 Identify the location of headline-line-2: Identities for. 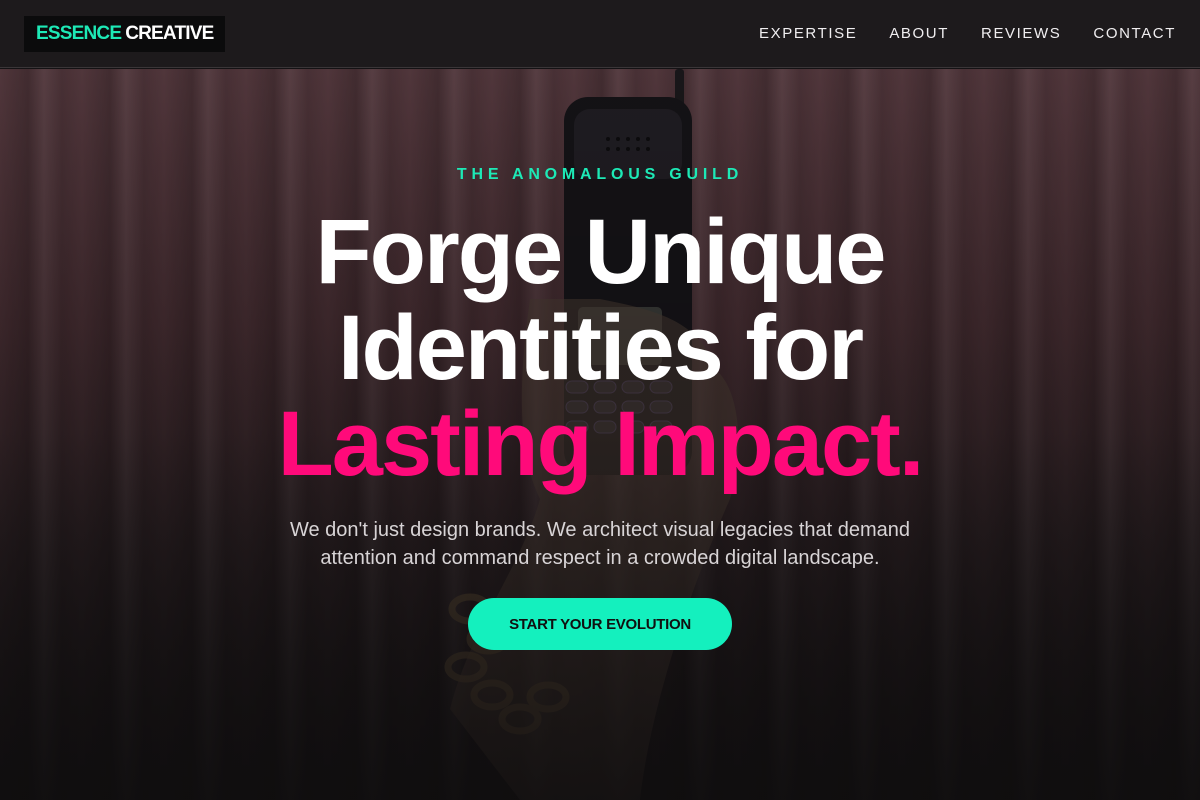
(600, 348).